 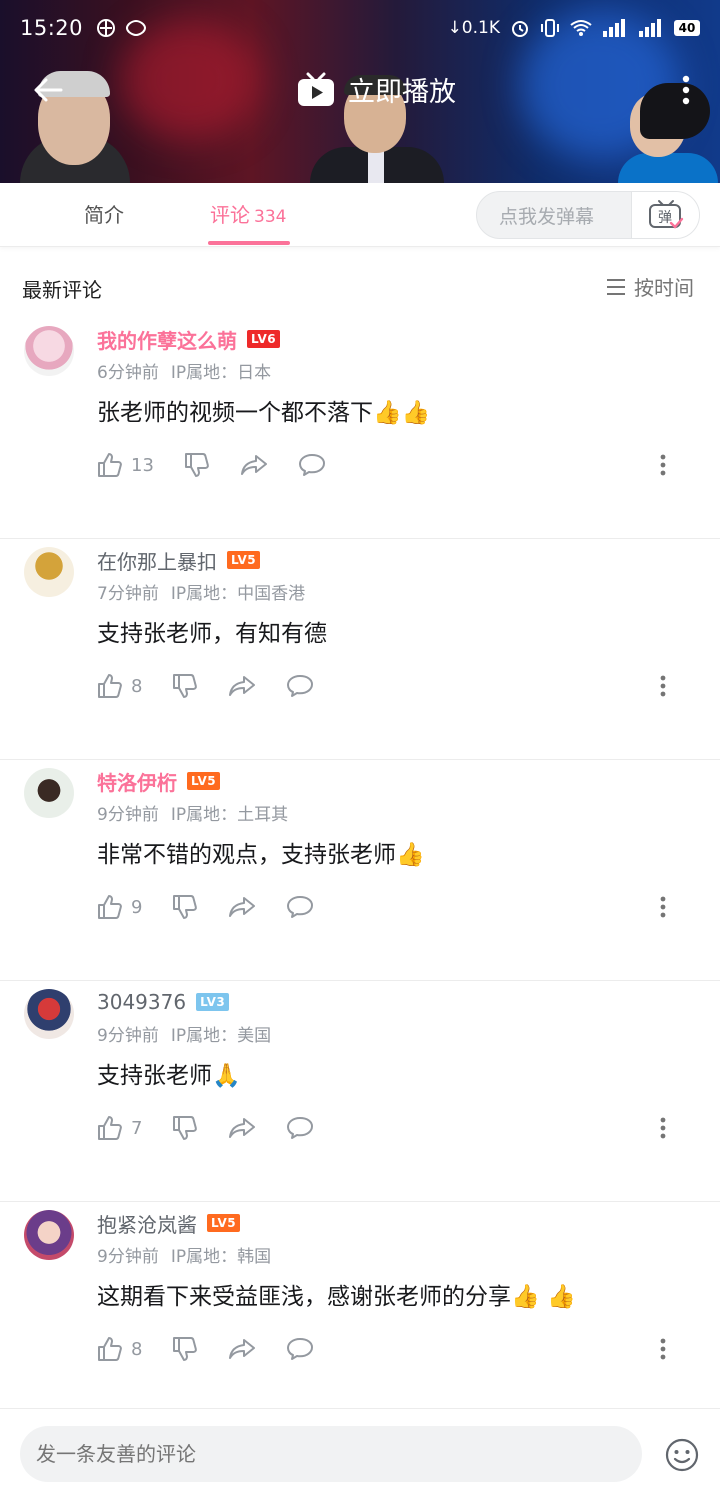 What do you see at coordinates (360, 287) in the screenshot?
I see `comment-list-header: 最新评论 按时间` at bounding box center [360, 287].